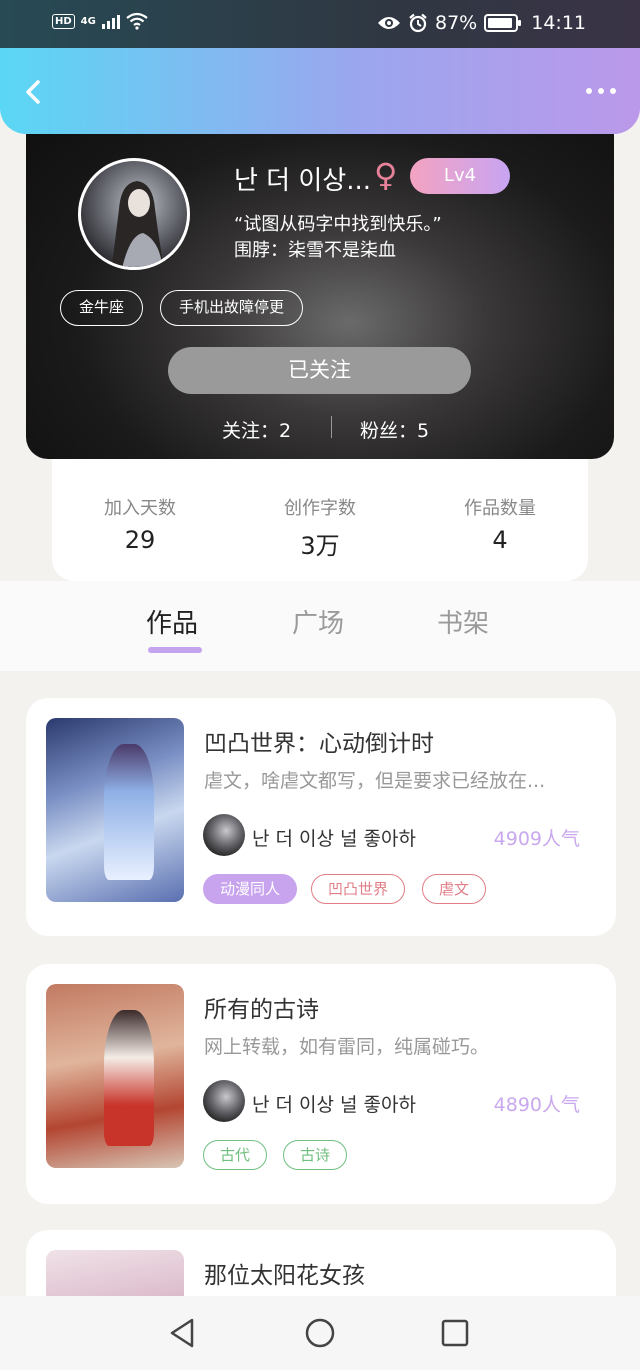 The image size is (640, 1370). What do you see at coordinates (347, 1047) in the screenshot?
I see `work-description: 网上转载，如有雷同，纯属碰巧。` at bounding box center [347, 1047].